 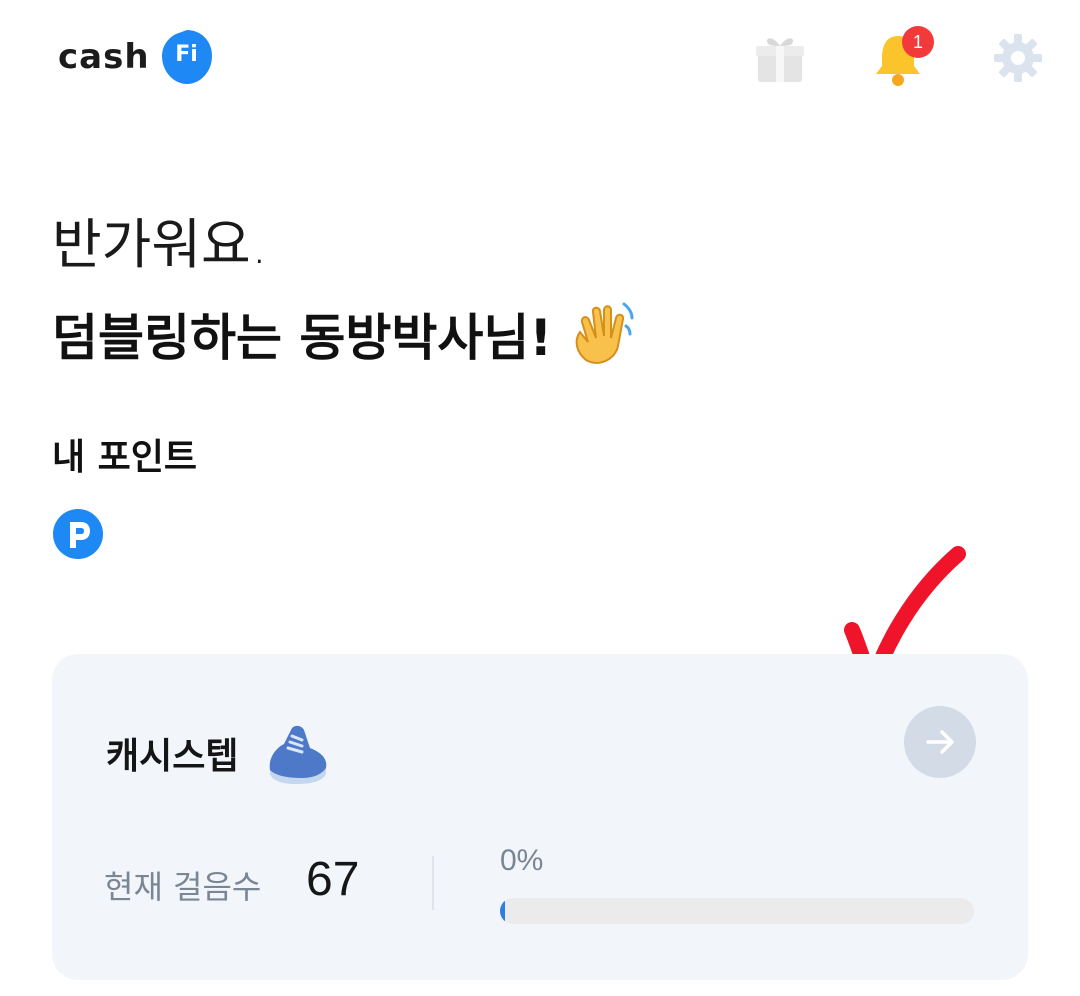 I want to click on notification-badge: 1, so click(x=918, y=42).